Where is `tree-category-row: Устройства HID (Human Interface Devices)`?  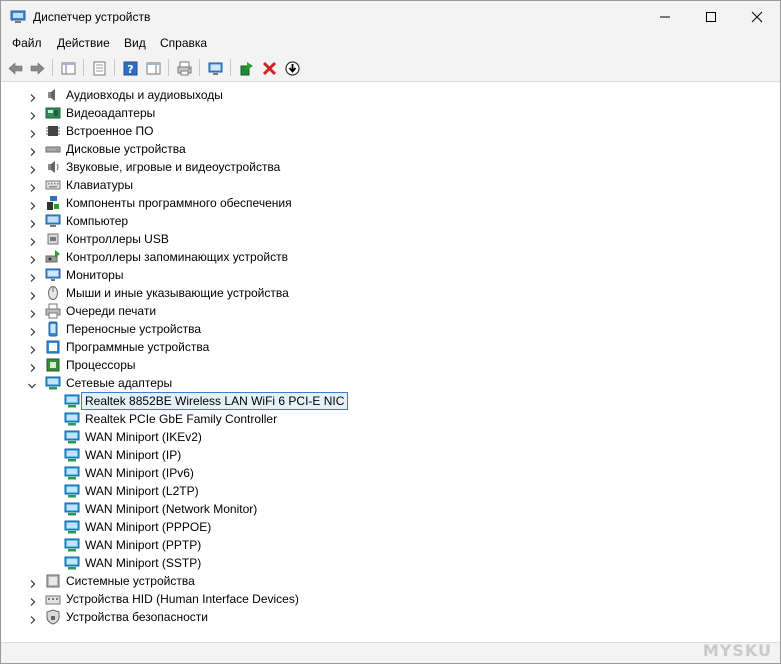 tree-category-row: Устройства HID (Human Interface Devices) is located at coordinates (385, 599).